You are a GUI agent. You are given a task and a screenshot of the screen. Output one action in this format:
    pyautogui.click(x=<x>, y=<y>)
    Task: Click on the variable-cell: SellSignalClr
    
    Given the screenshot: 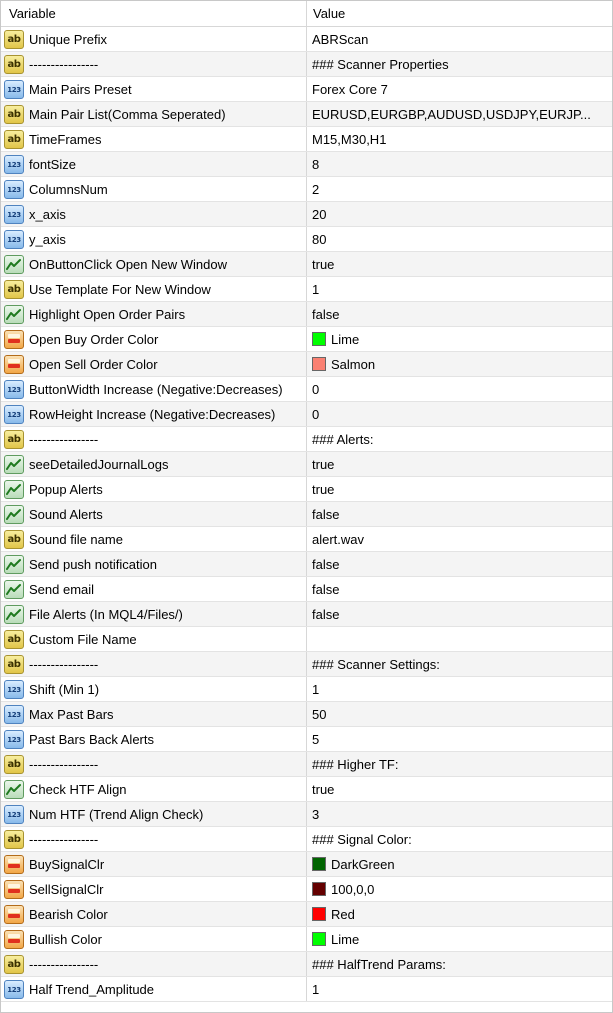 What is the action you would take?
    pyautogui.click(x=154, y=889)
    